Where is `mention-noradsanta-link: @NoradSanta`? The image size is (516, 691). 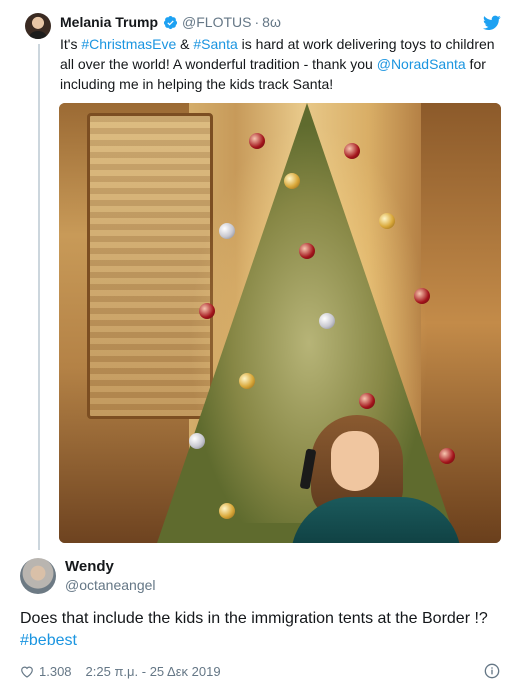 mention-noradsanta-link: @NoradSanta is located at coordinates (421, 64).